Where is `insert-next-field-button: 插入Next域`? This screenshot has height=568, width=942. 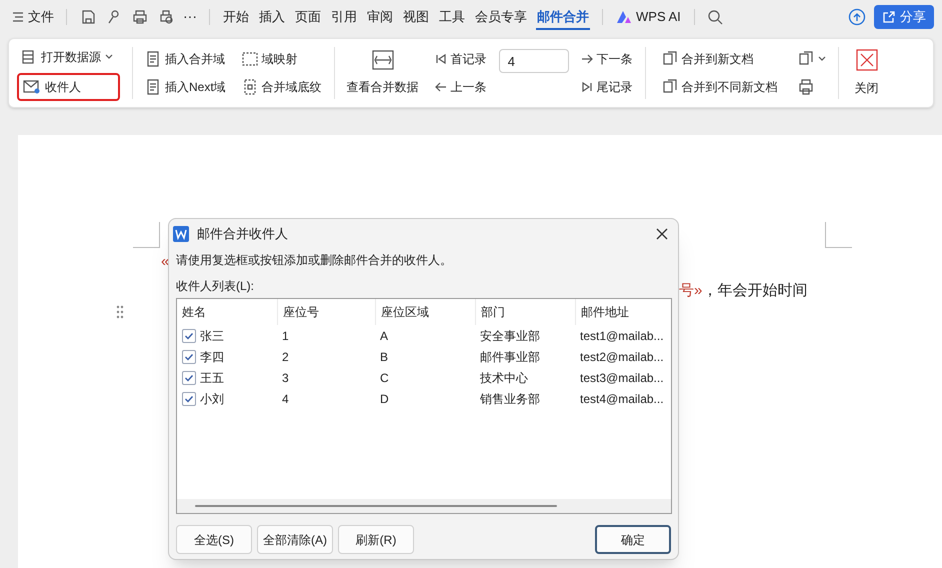
insert-next-field-button: 插入Next域 is located at coordinates (185, 87).